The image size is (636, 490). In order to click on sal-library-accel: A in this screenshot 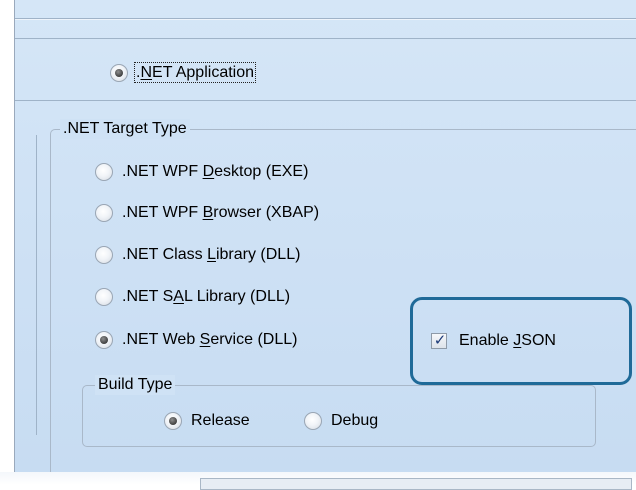, I will do `click(178, 296)`.